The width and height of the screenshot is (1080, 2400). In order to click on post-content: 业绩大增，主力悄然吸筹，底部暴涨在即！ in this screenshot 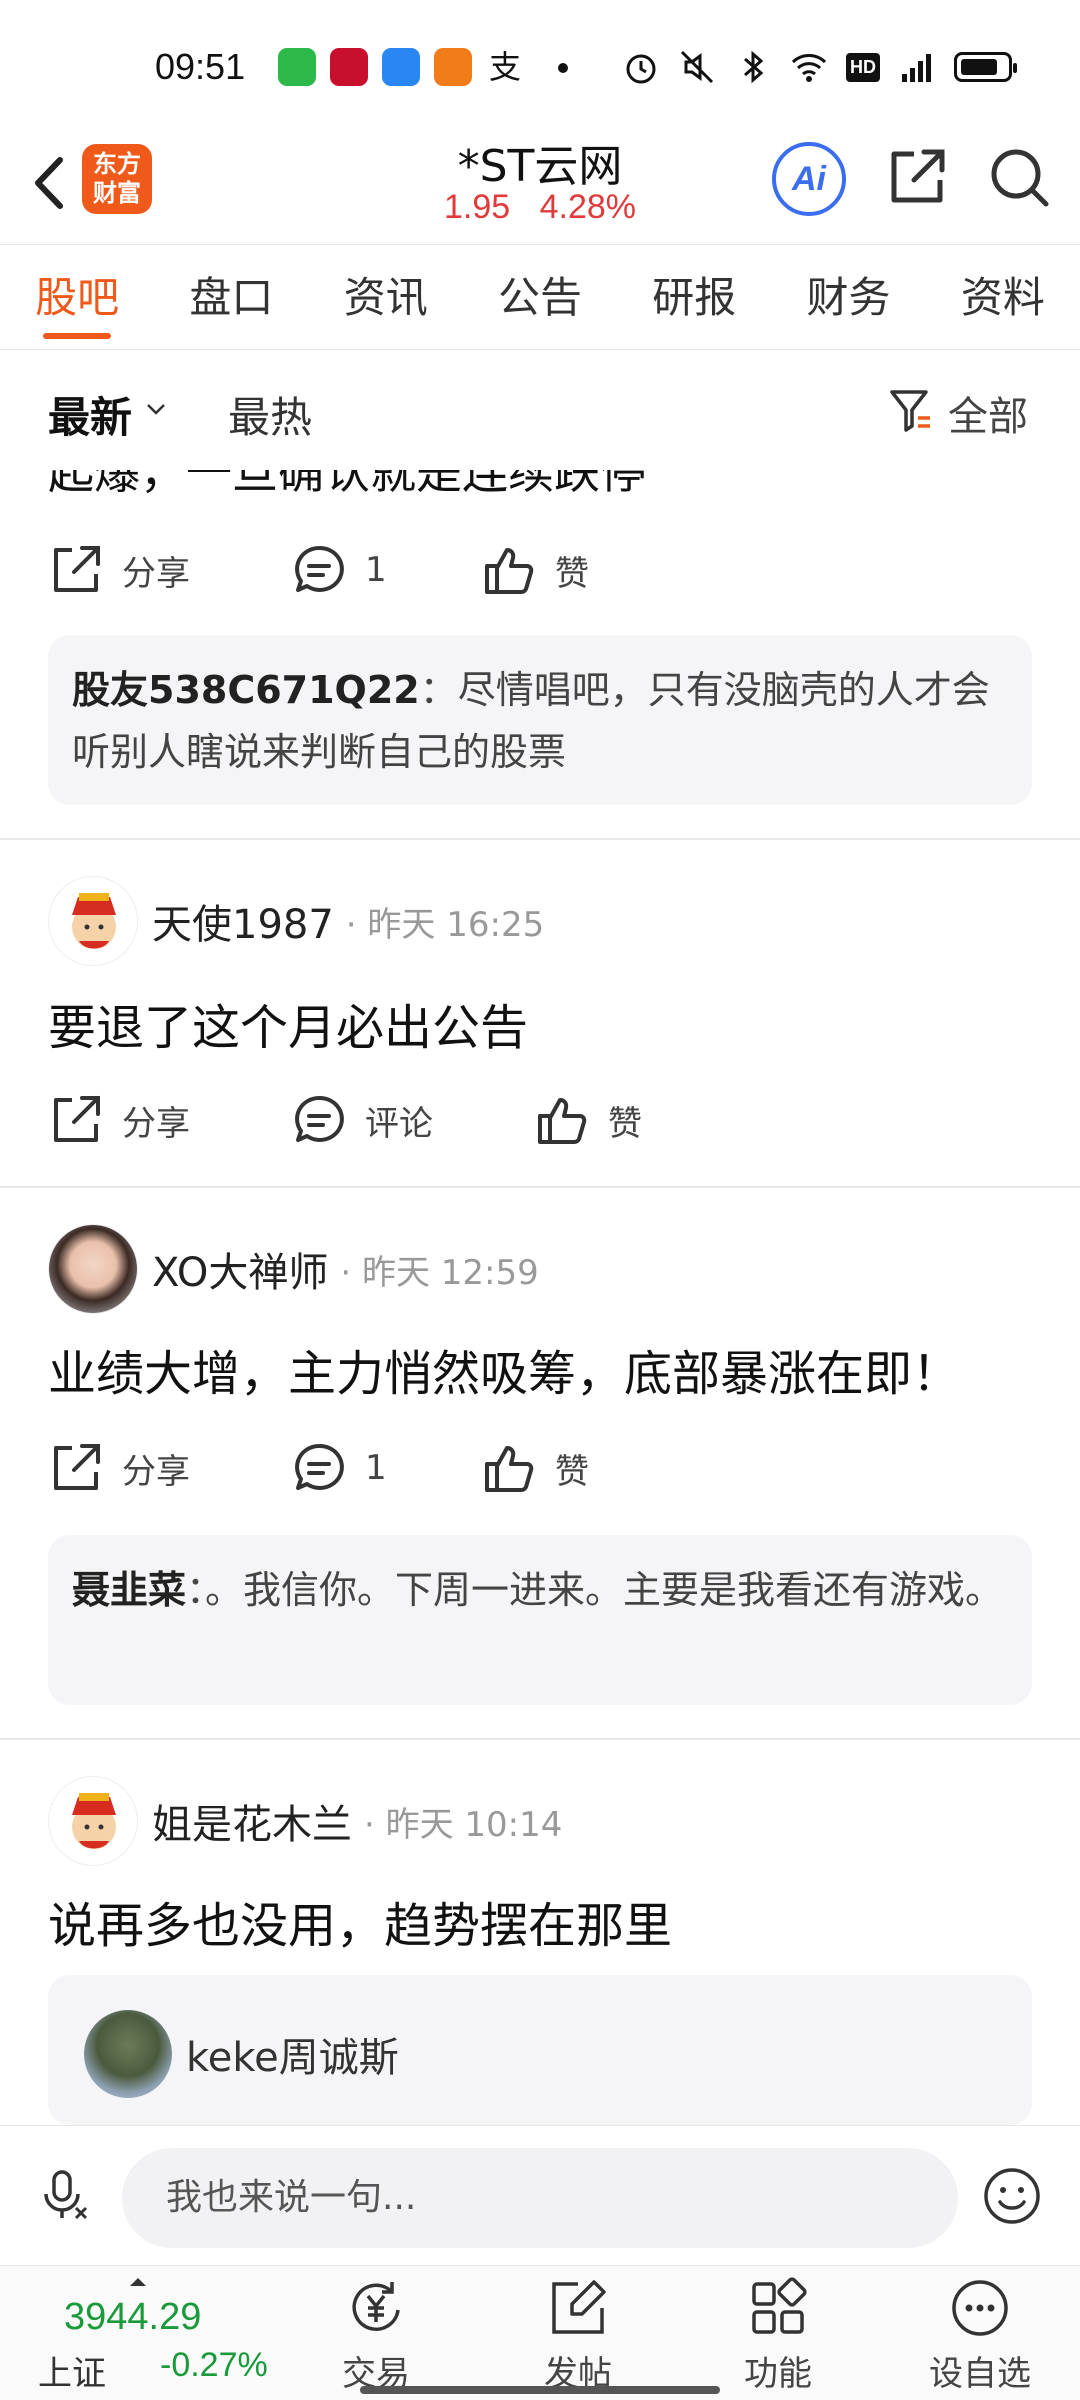, I will do `click(504, 1369)`.